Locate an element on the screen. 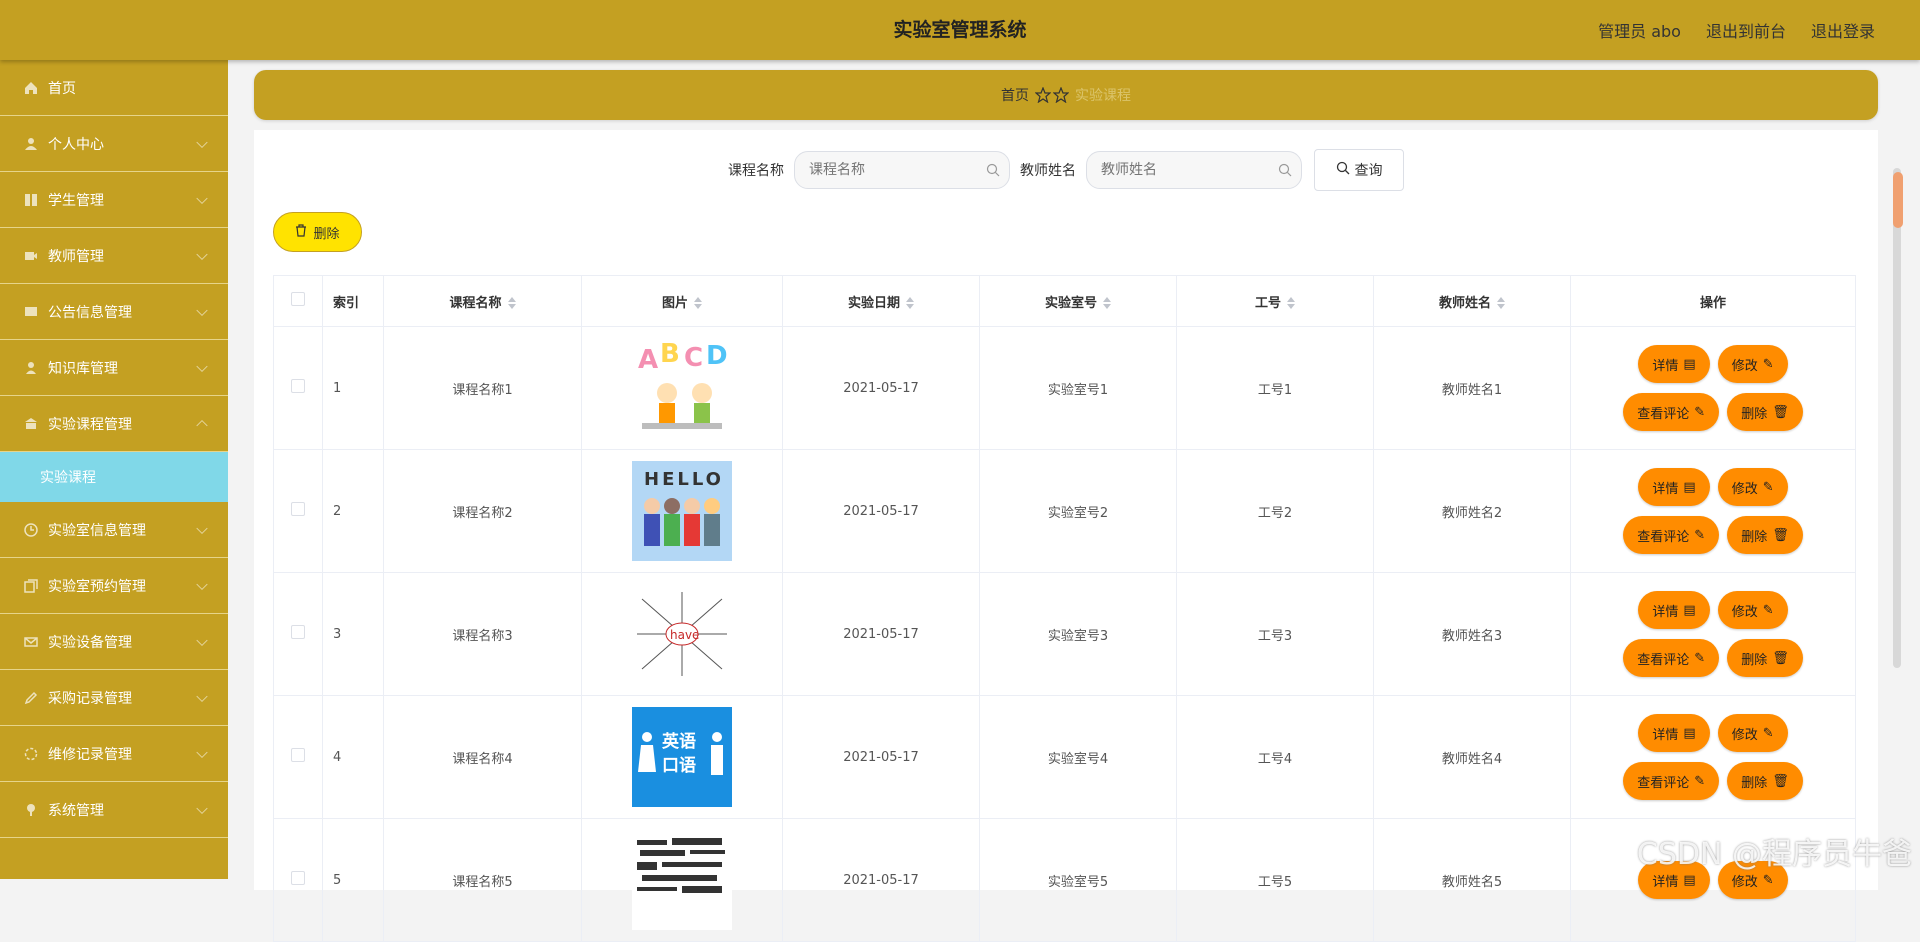  row-select-cell is located at coordinates (298, 388).